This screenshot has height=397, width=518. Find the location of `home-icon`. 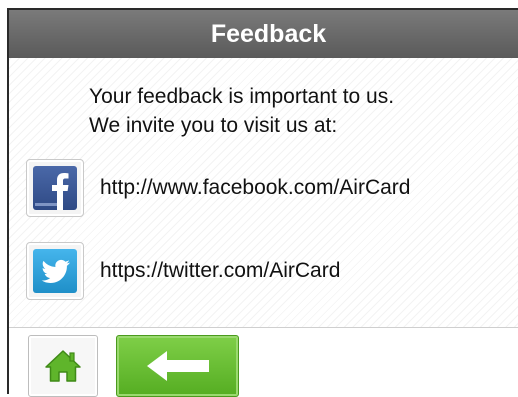

home-icon is located at coordinates (63, 366).